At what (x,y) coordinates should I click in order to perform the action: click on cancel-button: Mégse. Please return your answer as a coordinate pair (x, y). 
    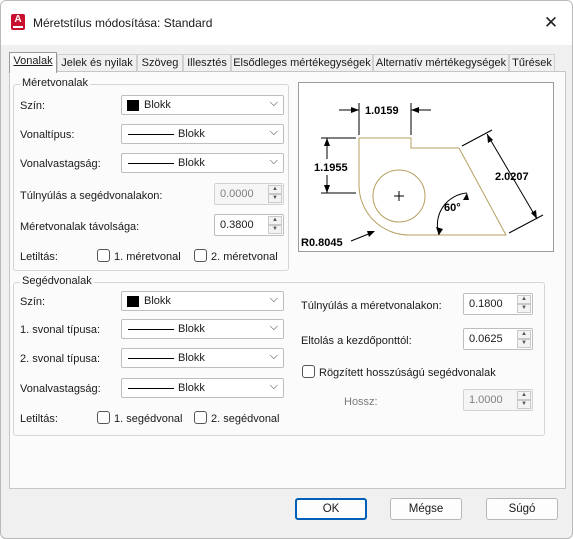
    Looking at the image, I should click on (426, 509).